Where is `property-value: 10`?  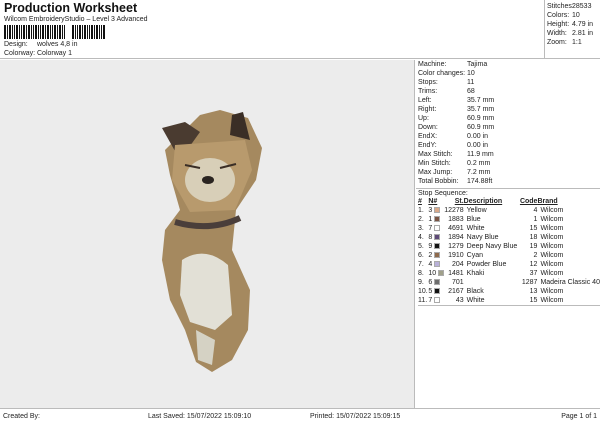 property-value: 10 is located at coordinates (471, 73).